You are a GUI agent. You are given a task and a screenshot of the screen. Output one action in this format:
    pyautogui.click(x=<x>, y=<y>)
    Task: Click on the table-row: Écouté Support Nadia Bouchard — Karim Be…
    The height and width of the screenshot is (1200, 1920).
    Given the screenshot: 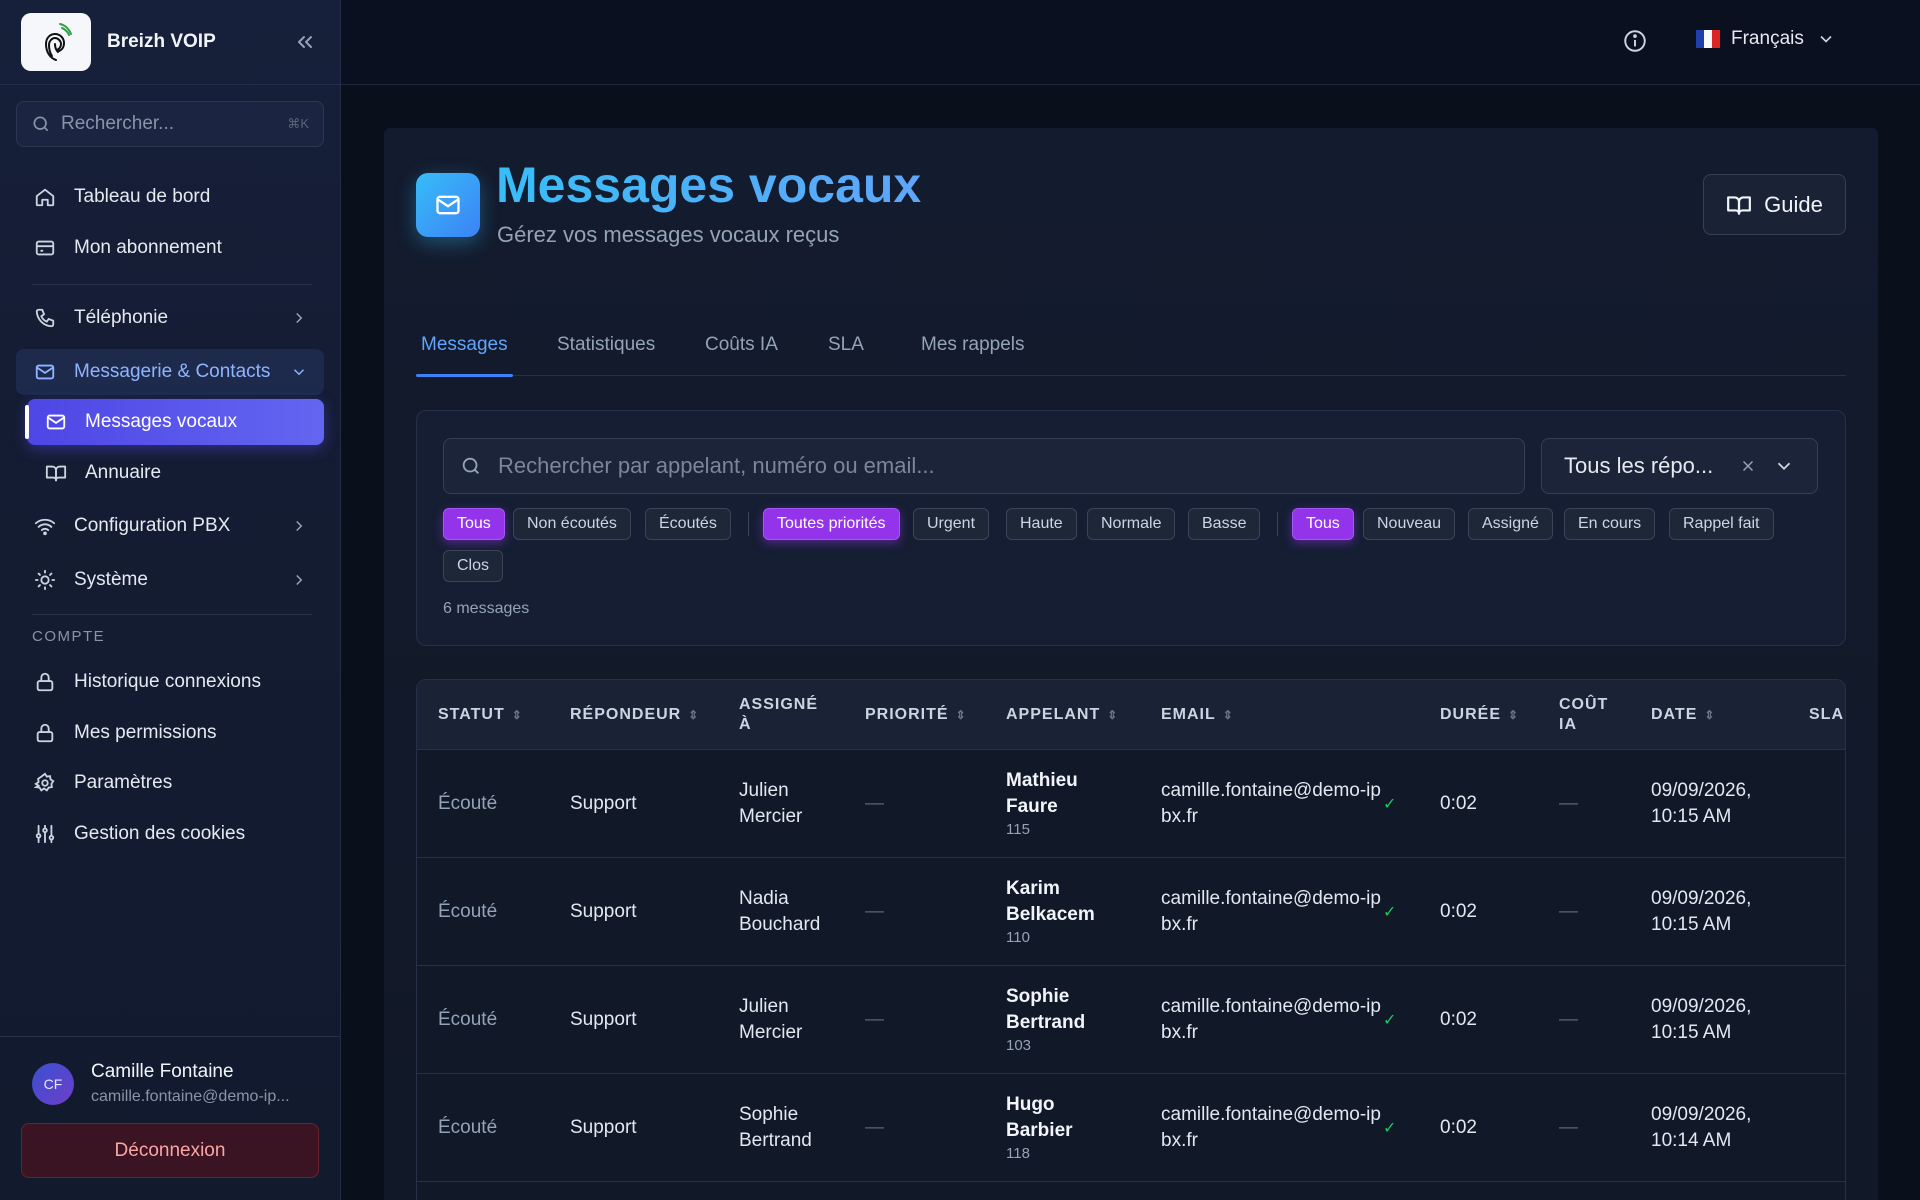 What is the action you would take?
    pyautogui.click(x=1131, y=912)
    